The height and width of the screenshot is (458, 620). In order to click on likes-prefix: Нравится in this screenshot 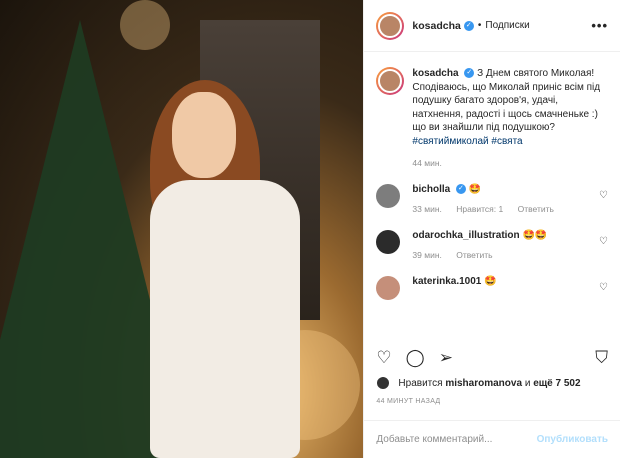, I will do `click(420, 383)`.